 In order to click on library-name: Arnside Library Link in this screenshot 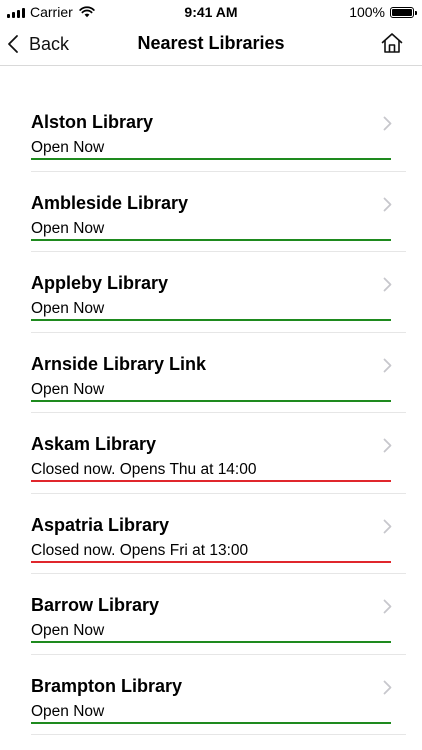, I will do `click(119, 363)`.